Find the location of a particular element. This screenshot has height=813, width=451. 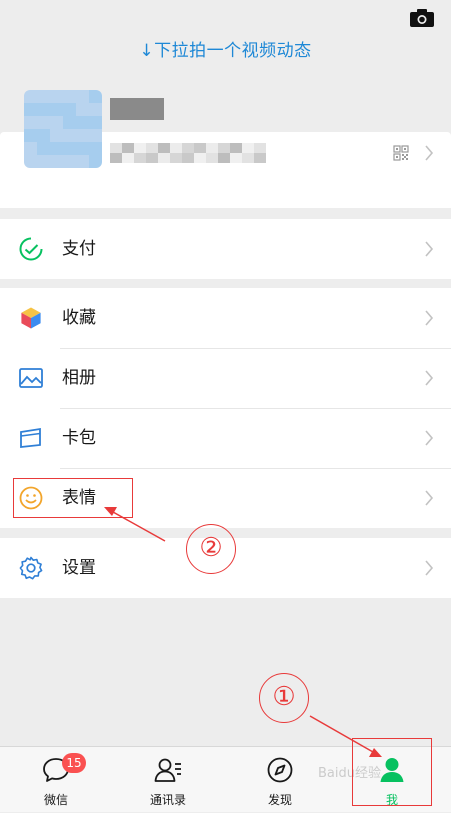

card-icon is located at coordinates (30, 437).